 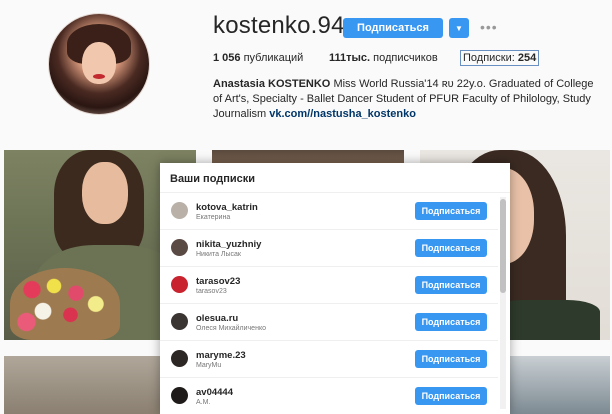 What do you see at coordinates (213, 217) in the screenshot?
I see `row-fullname: Екатерина` at bounding box center [213, 217].